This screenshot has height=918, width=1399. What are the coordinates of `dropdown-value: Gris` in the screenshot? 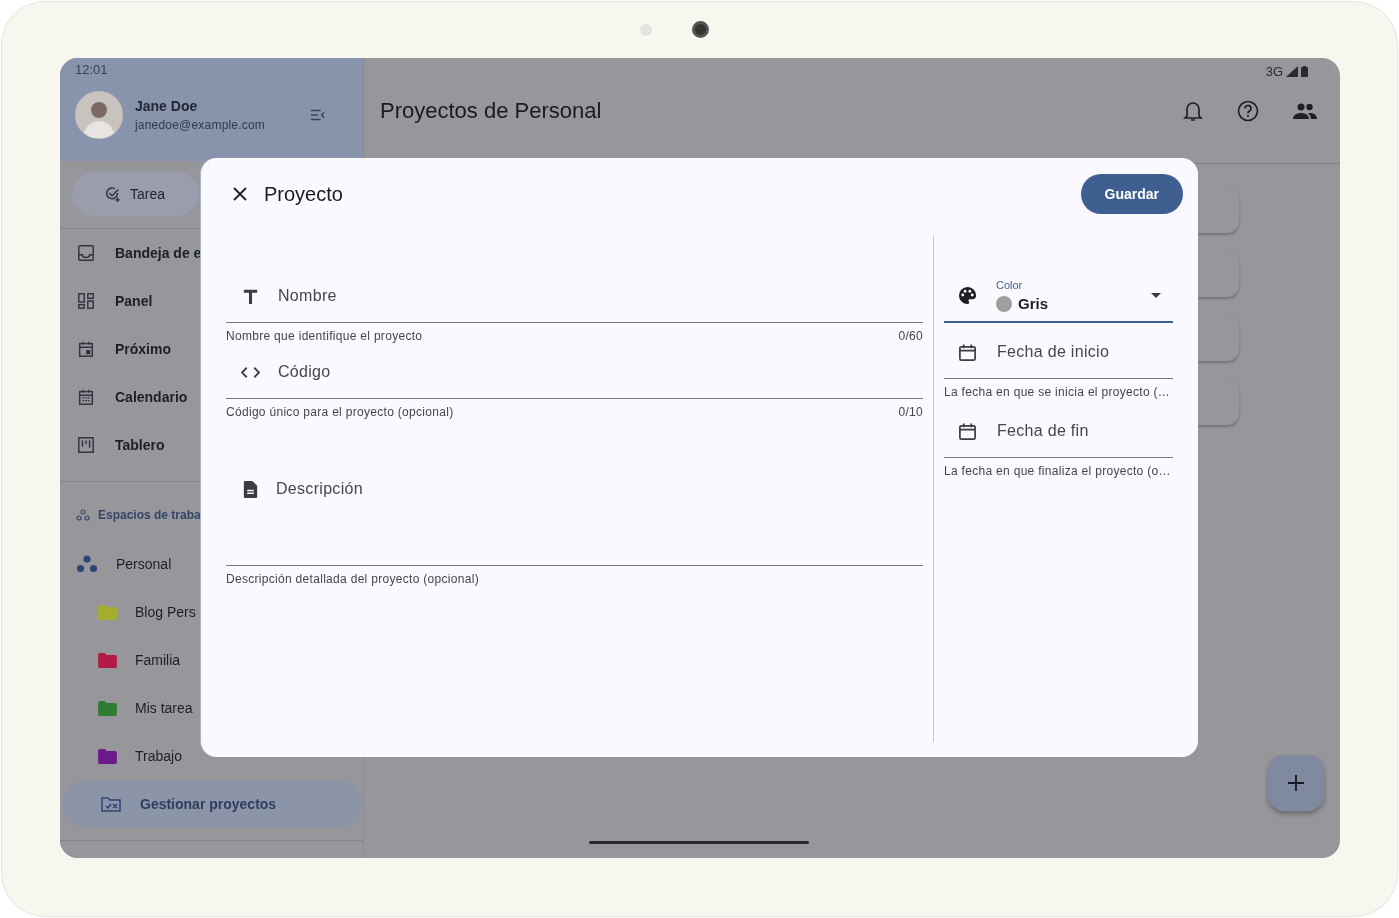 It's located at (1033, 303).